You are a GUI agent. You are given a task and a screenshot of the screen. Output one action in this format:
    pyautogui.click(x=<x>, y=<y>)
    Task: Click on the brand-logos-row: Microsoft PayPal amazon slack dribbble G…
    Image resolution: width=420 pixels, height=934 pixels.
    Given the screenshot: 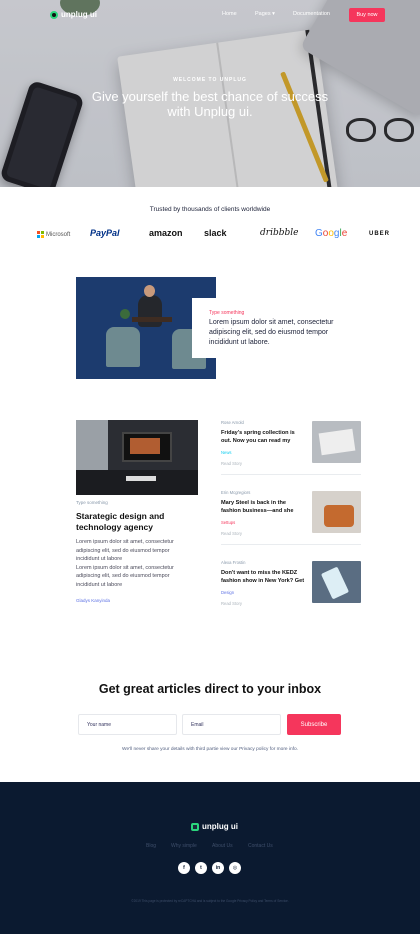 What is the action you would take?
    pyautogui.click(x=214, y=235)
    